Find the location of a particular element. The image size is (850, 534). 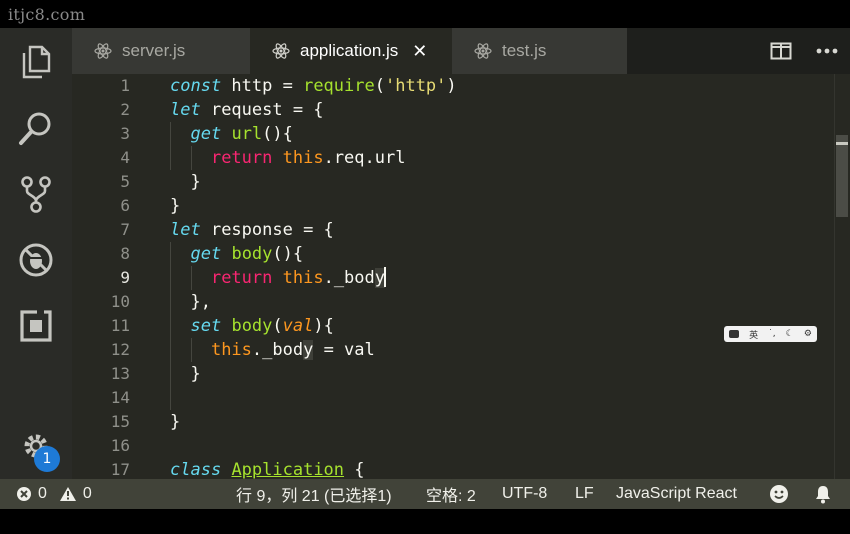

encoding-setting: UTF-8 is located at coordinates (524, 494).